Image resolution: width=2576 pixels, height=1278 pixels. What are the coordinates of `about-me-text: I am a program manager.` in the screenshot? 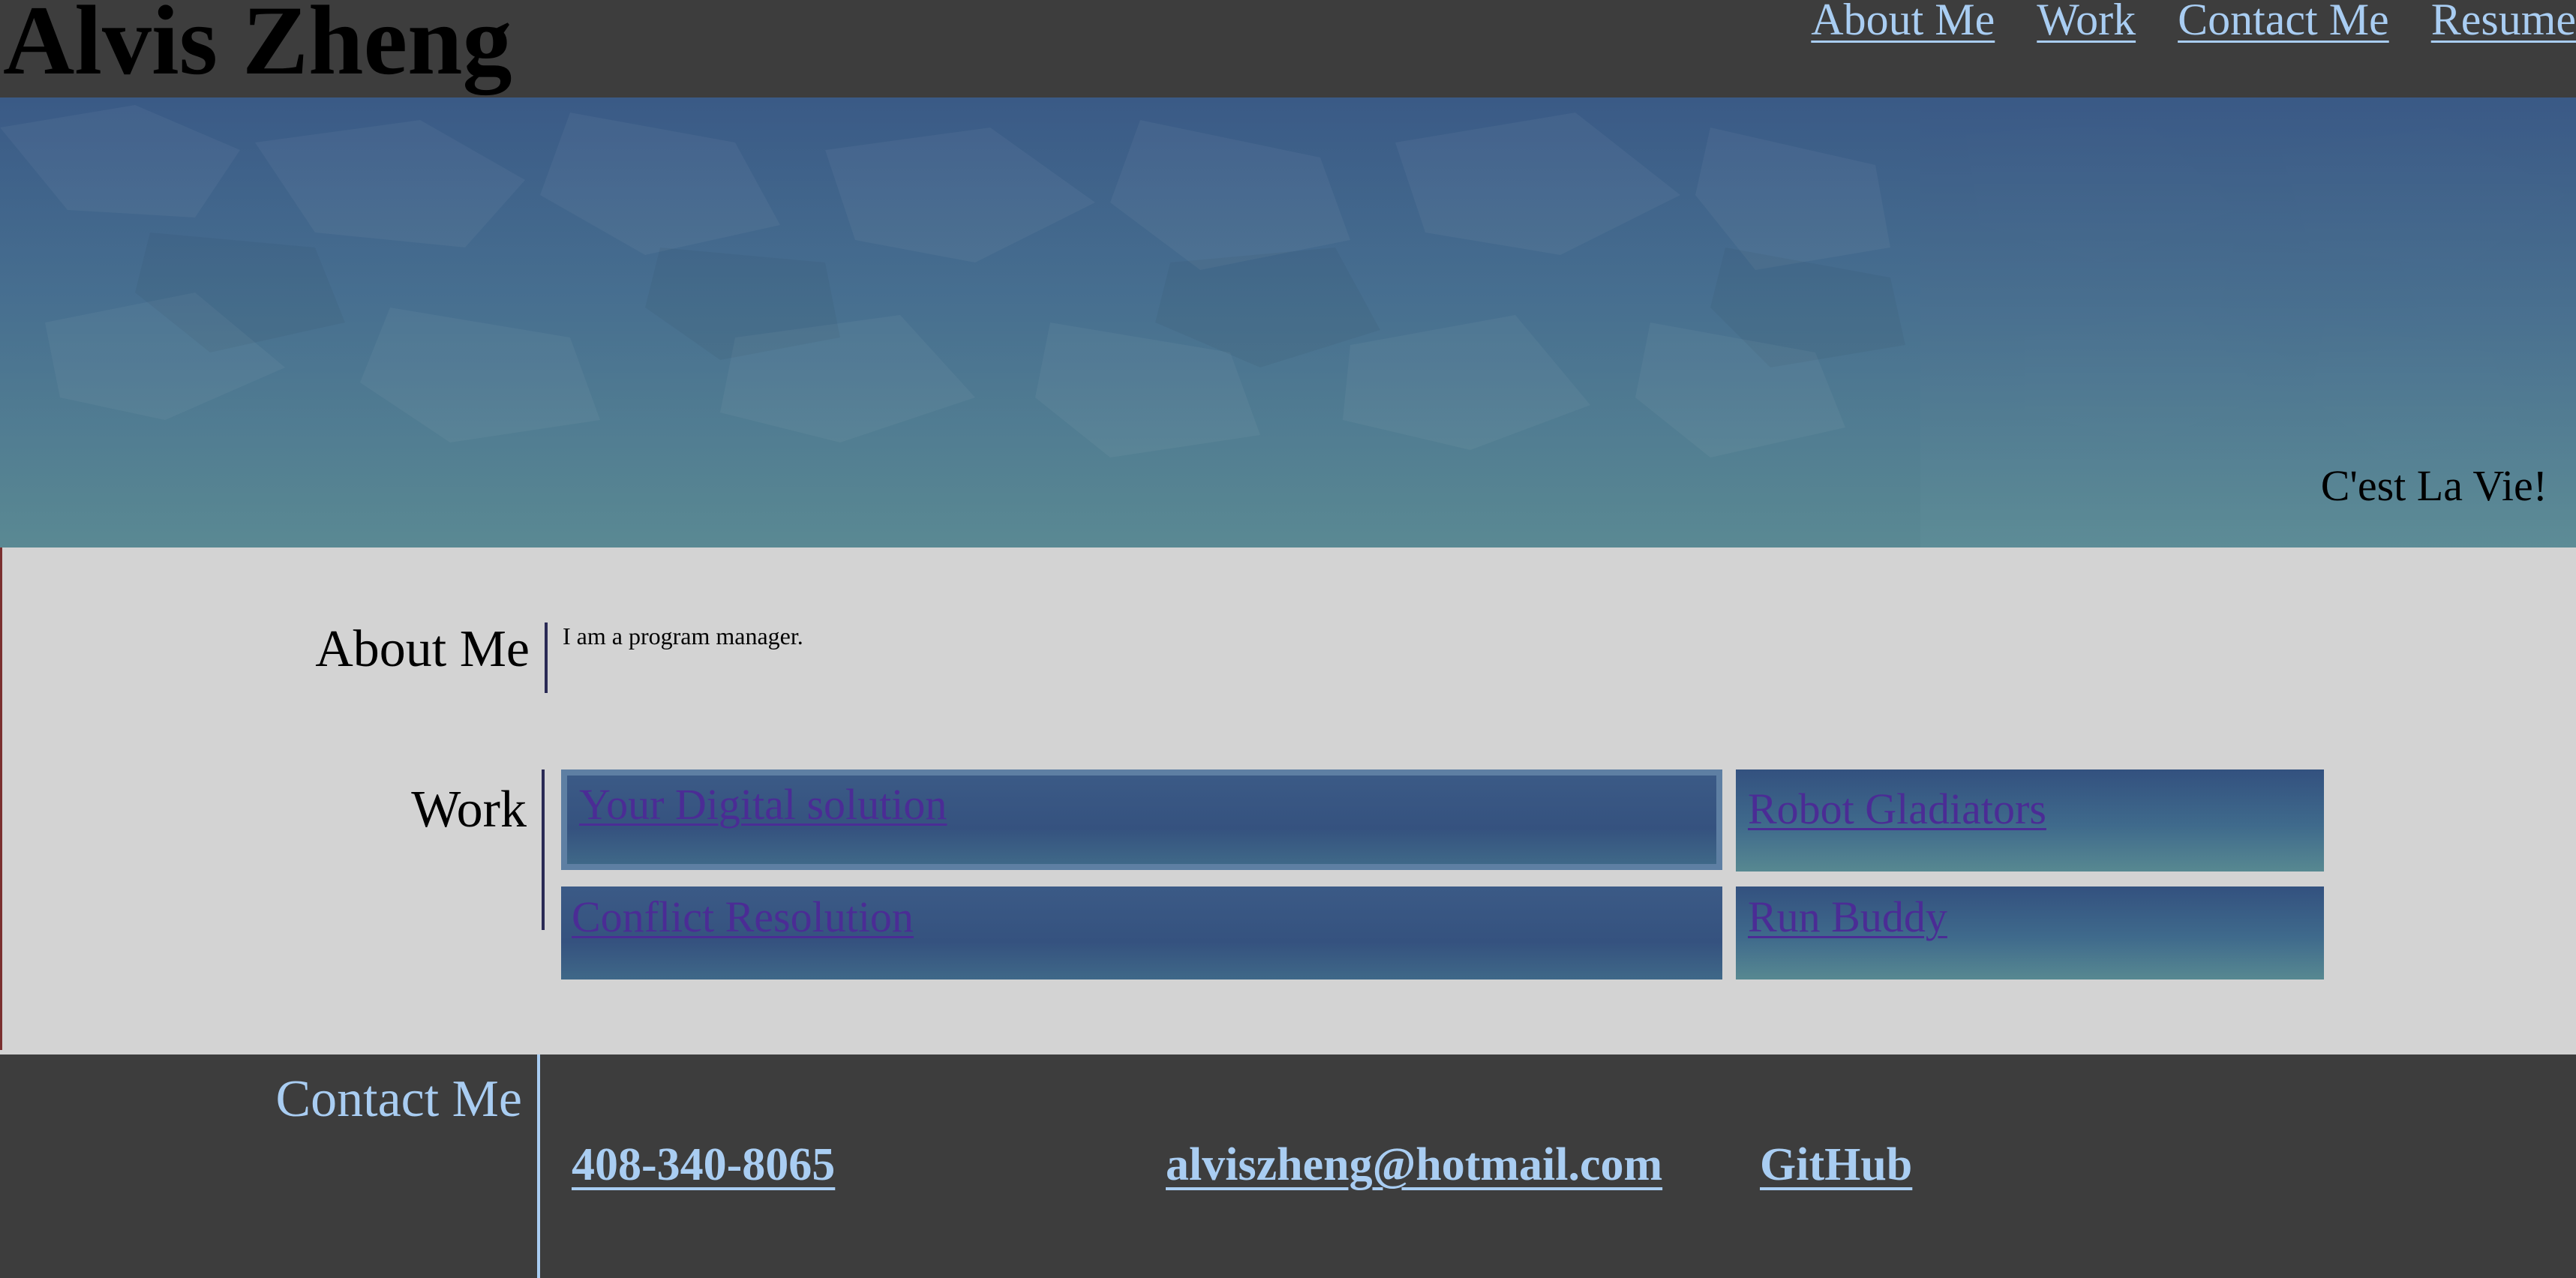 It's located at (683, 636).